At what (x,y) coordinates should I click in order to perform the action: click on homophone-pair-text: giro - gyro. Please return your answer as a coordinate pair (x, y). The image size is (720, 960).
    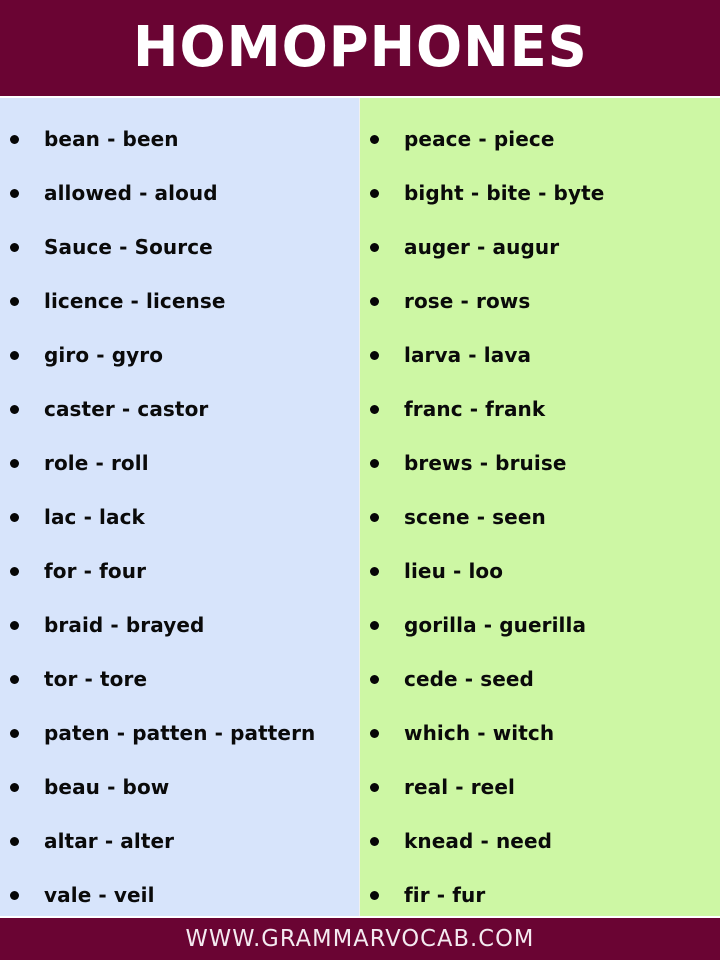
    Looking at the image, I should click on (104, 355).